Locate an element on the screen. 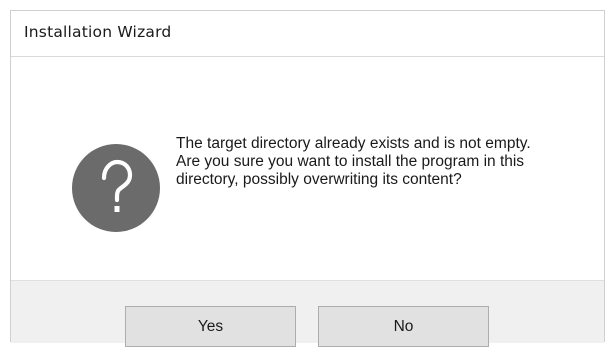  question-icon is located at coordinates (116, 188).